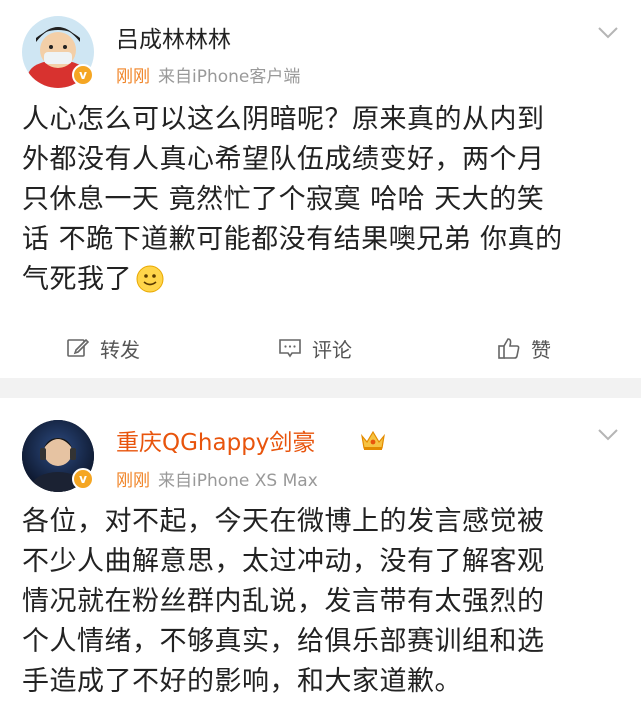 The width and height of the screenshot is (641, 713). I want to click on content-line: 各位，对不起，今天在微博上的发言感觉被, so click(283, 521).